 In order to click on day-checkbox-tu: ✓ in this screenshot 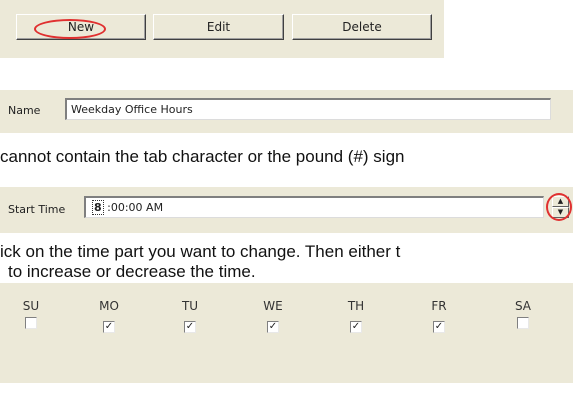, I will do `click(190, 327)`.